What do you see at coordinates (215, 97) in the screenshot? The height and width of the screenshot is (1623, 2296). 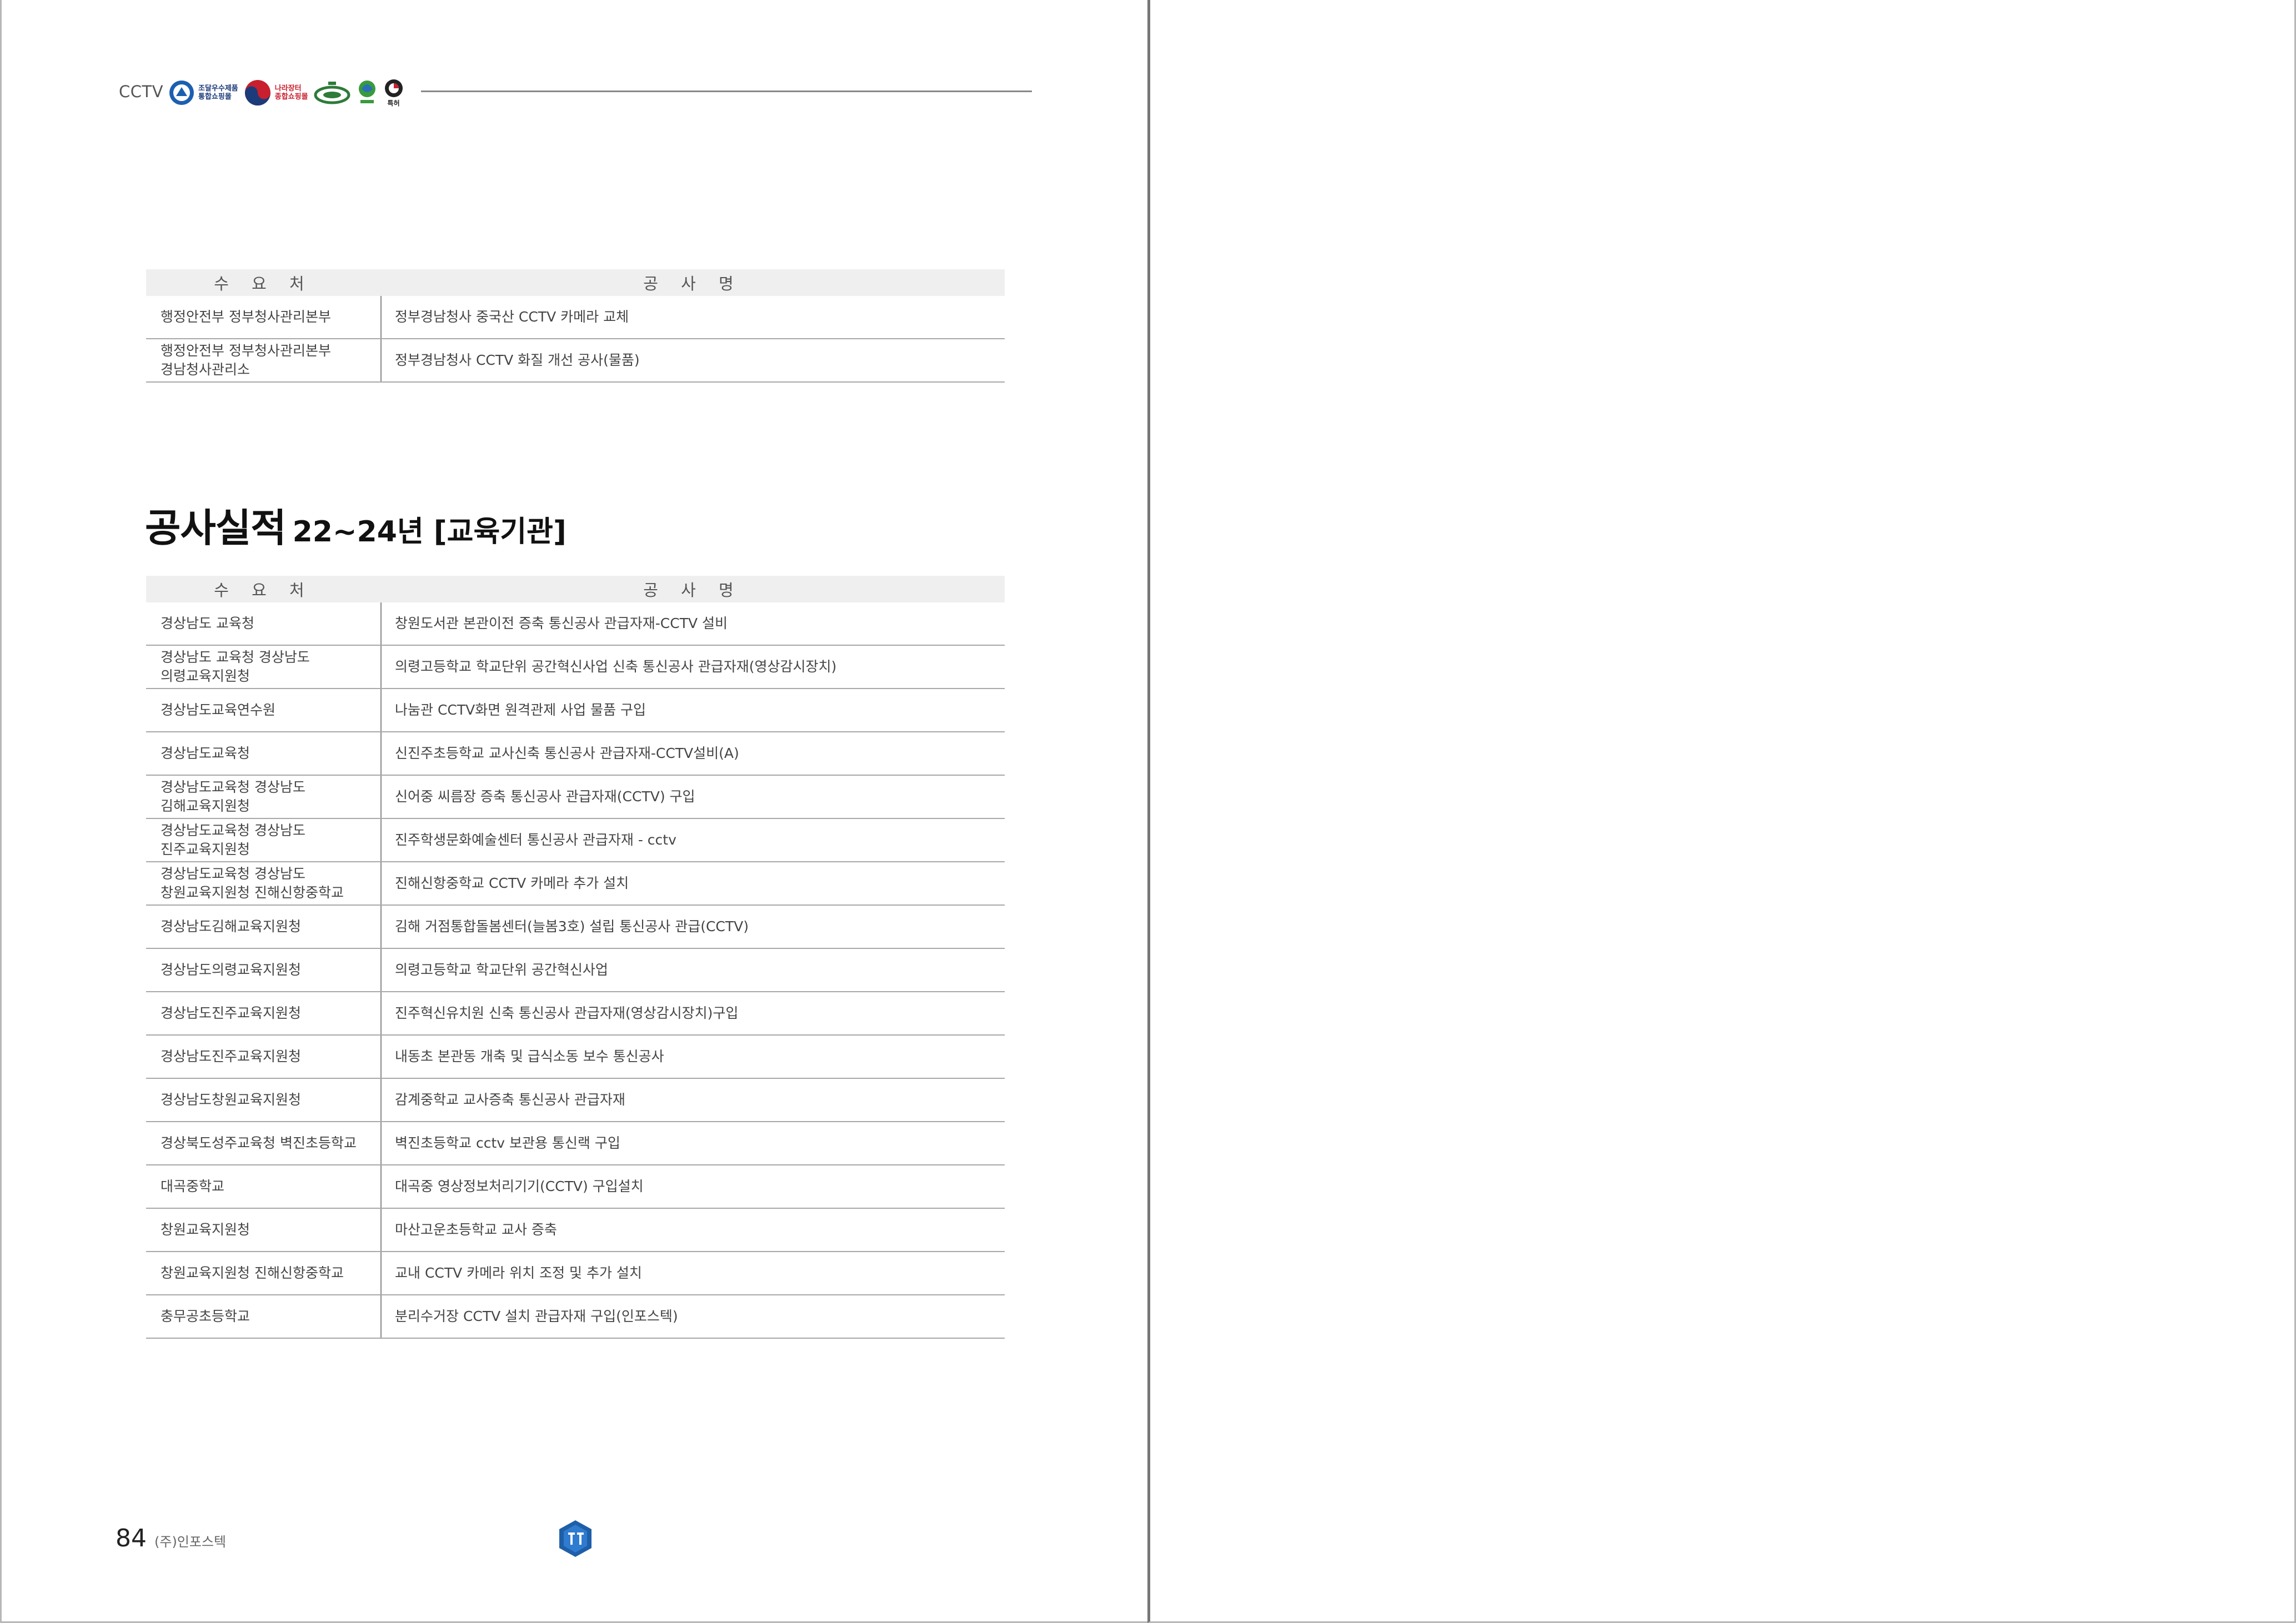 I see `logo-line: 통합쇼핑몰` at bounding box center [215, 97].